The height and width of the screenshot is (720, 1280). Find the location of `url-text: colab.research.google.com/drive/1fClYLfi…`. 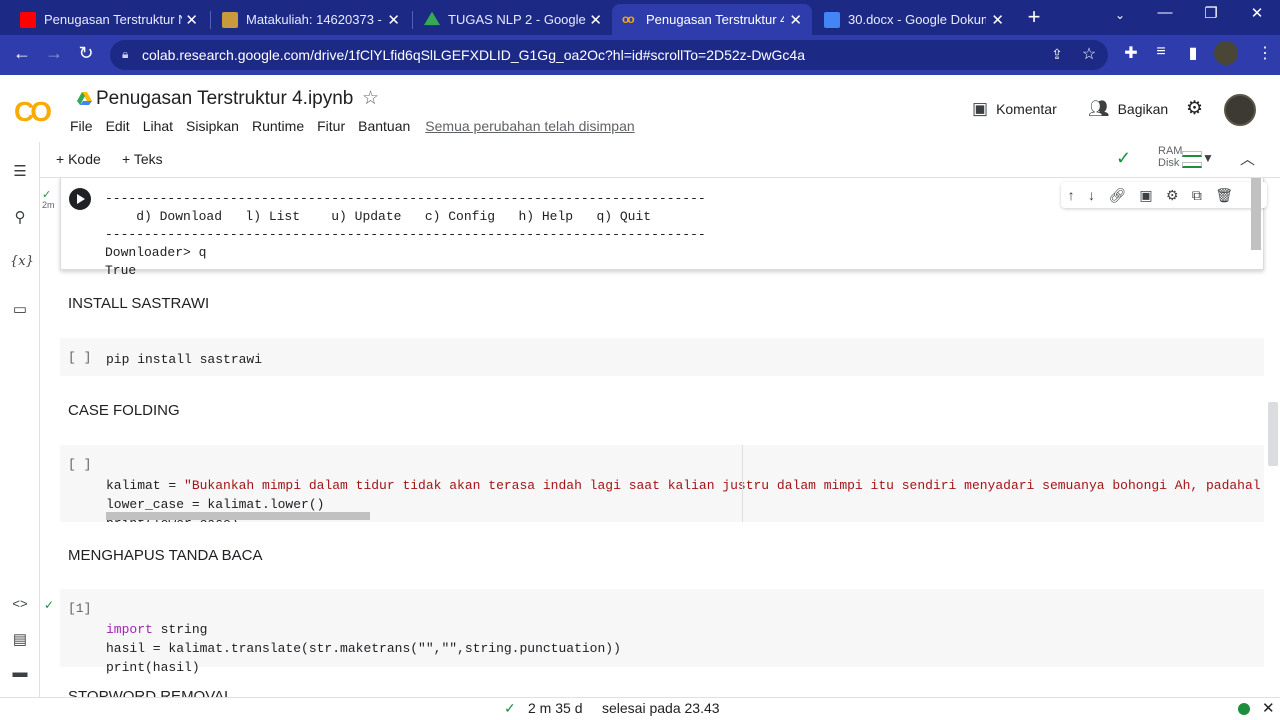

url-text: colab.research.google.com/drive/1fClYLfi… is located at coordinates (473, 55).